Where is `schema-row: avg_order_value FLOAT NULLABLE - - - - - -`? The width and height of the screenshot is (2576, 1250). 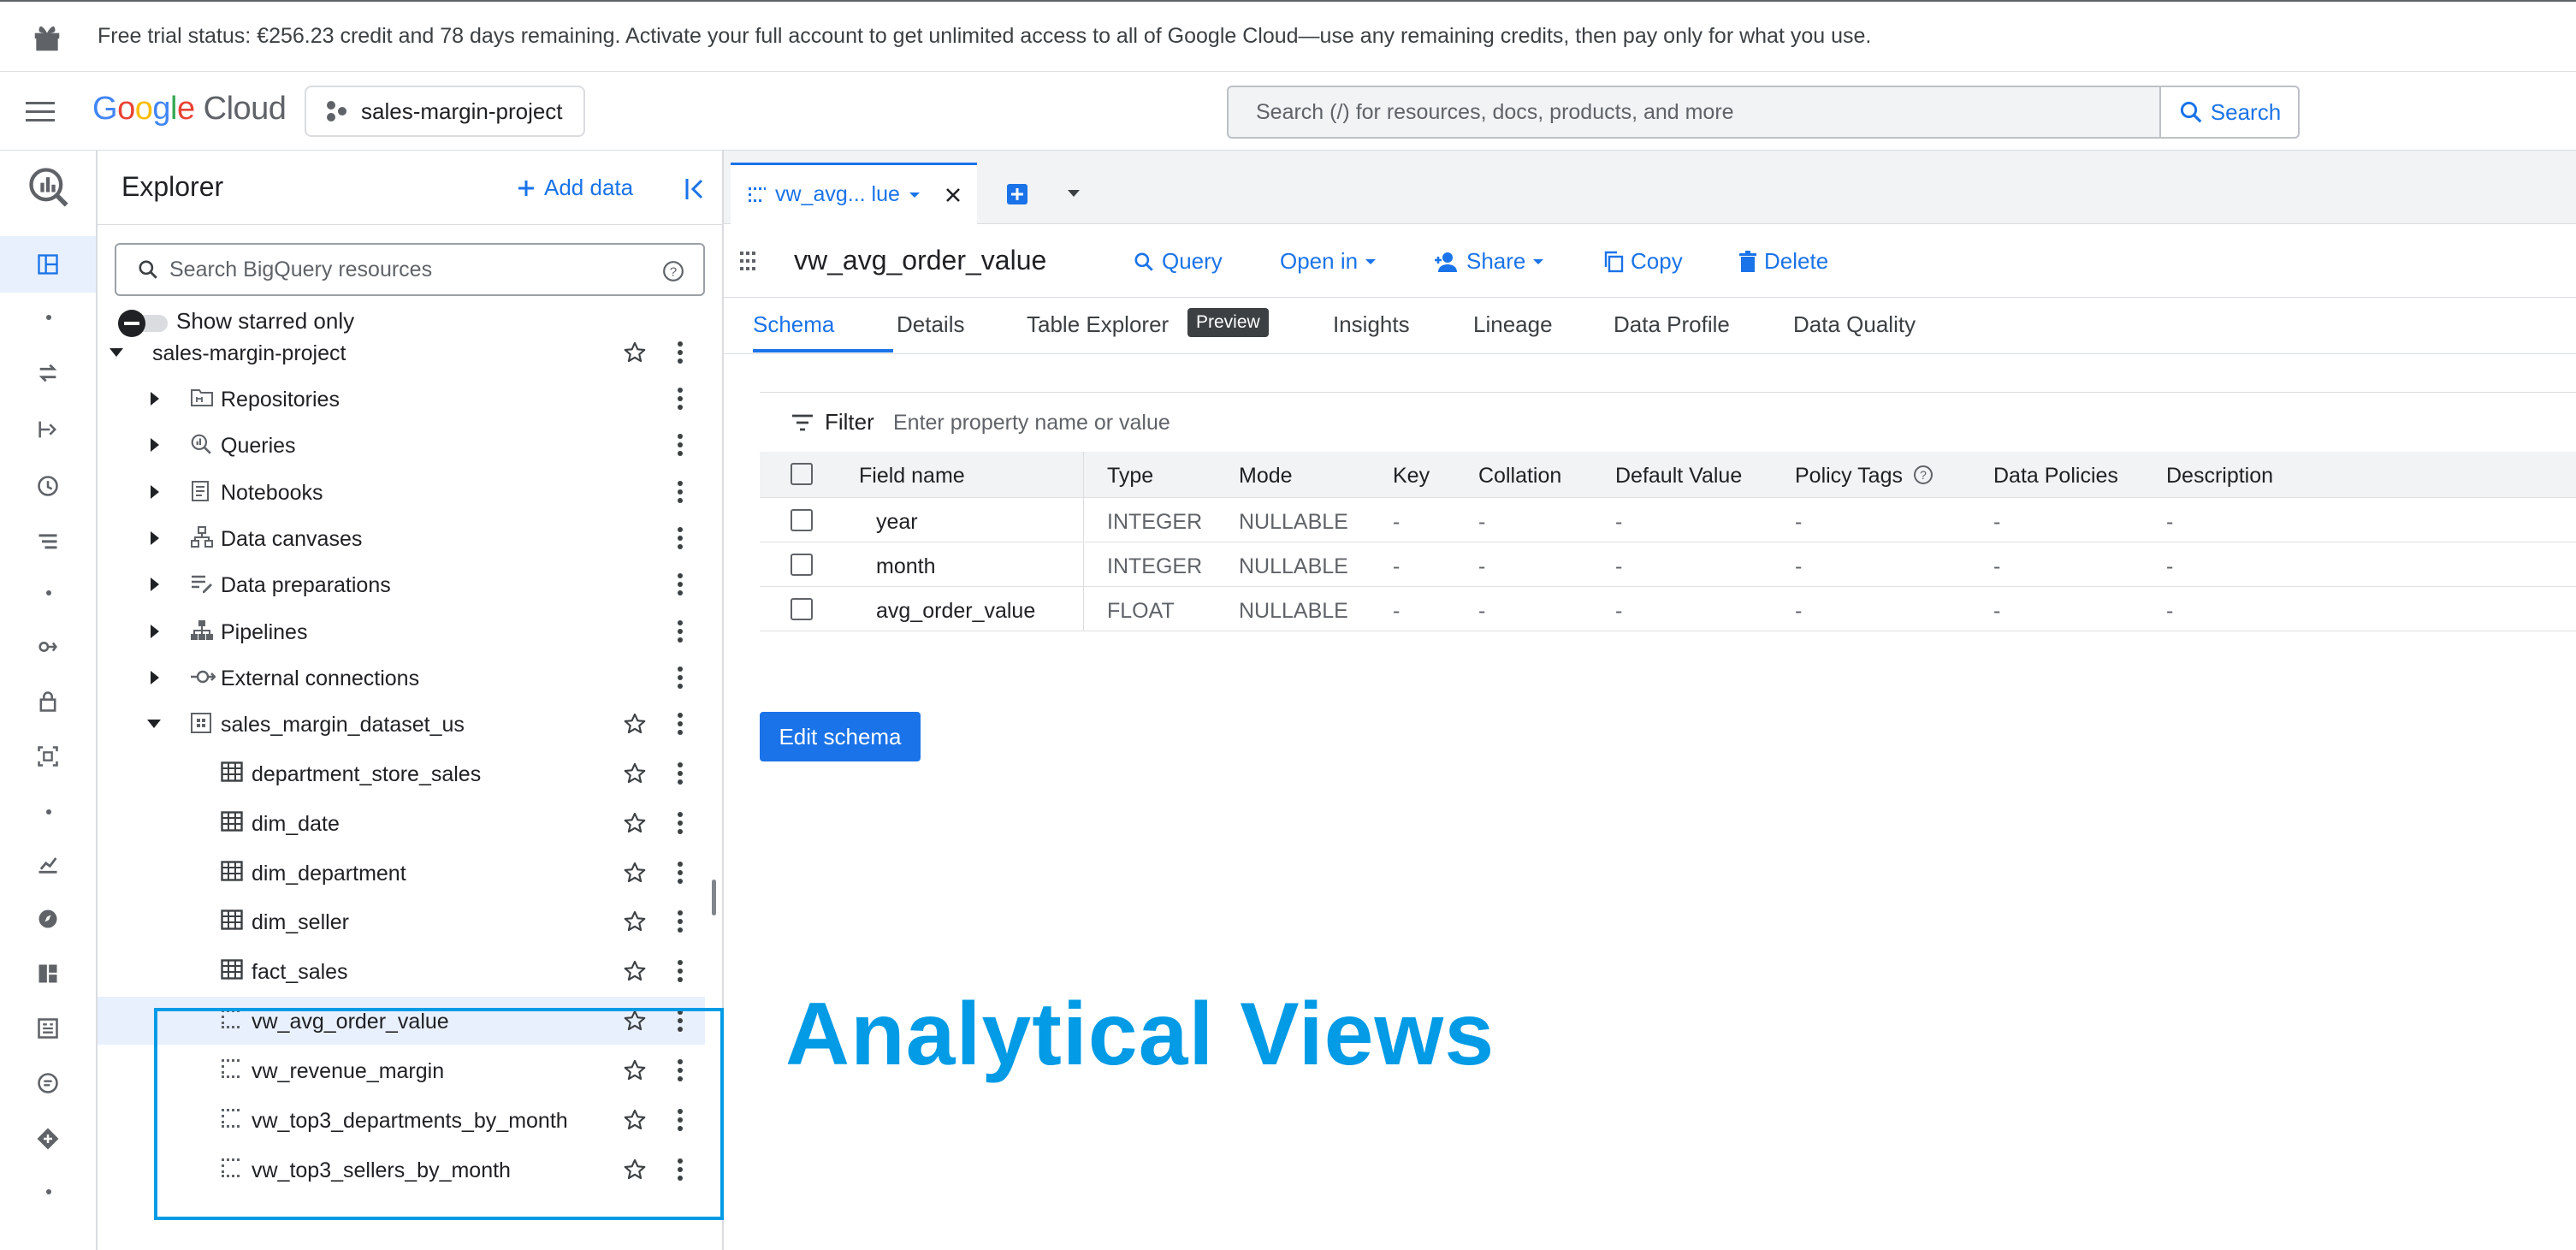 schema-row: avg_order_value FLOAT NULLABLE - - - - - - is located at coordinates (1668, 609).